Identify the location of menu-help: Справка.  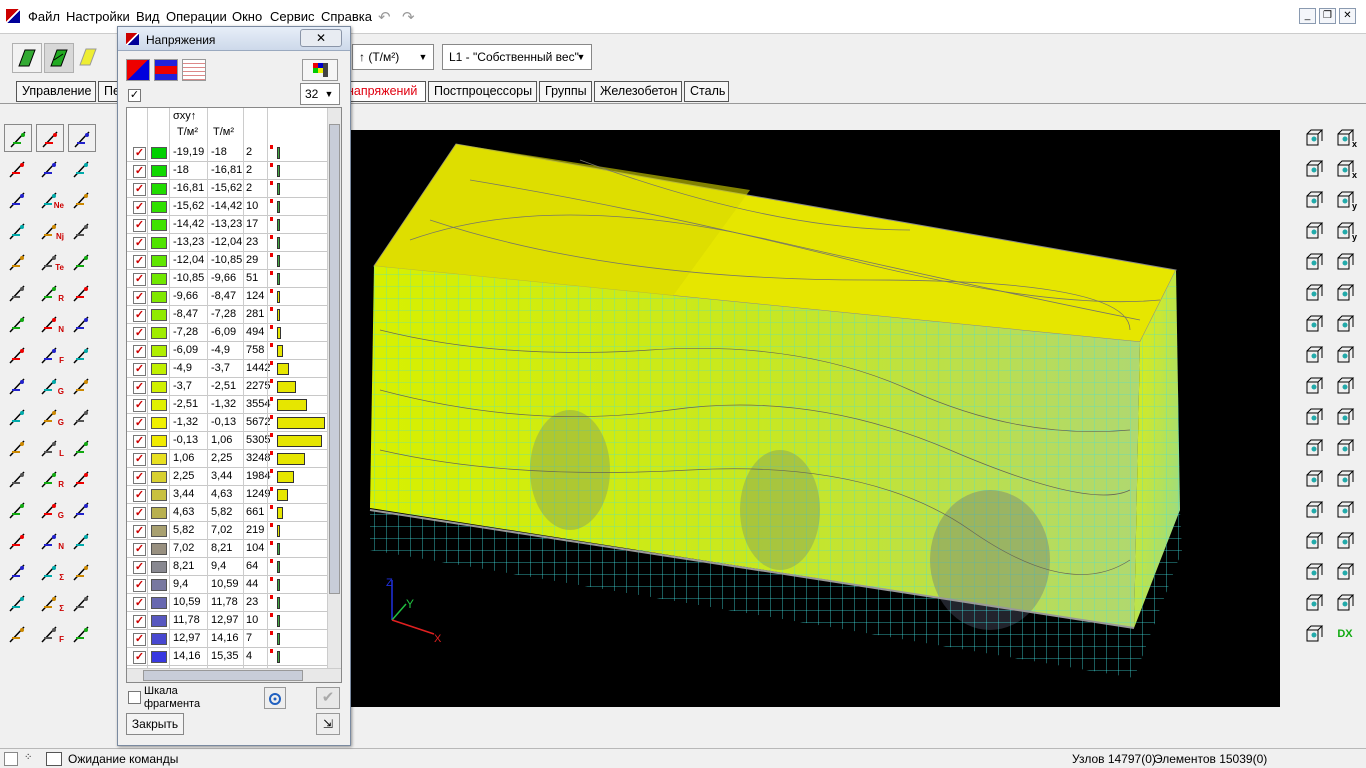
(346, 16).